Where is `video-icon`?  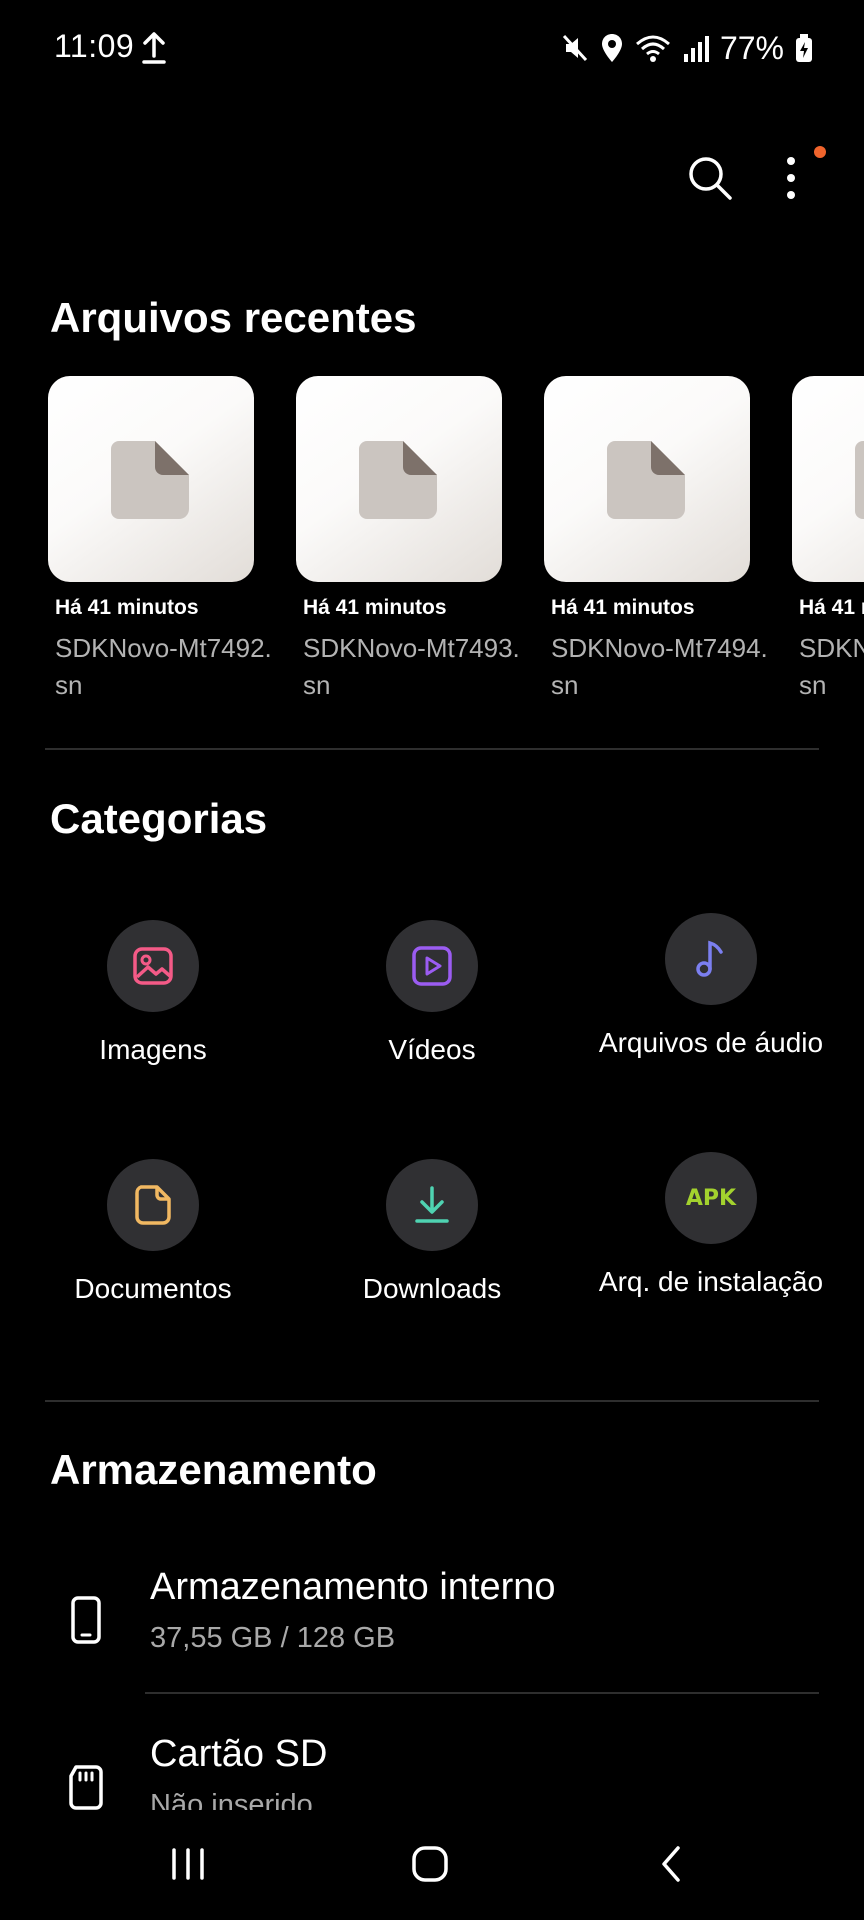 video-icon is located at coordinates (432, 966).